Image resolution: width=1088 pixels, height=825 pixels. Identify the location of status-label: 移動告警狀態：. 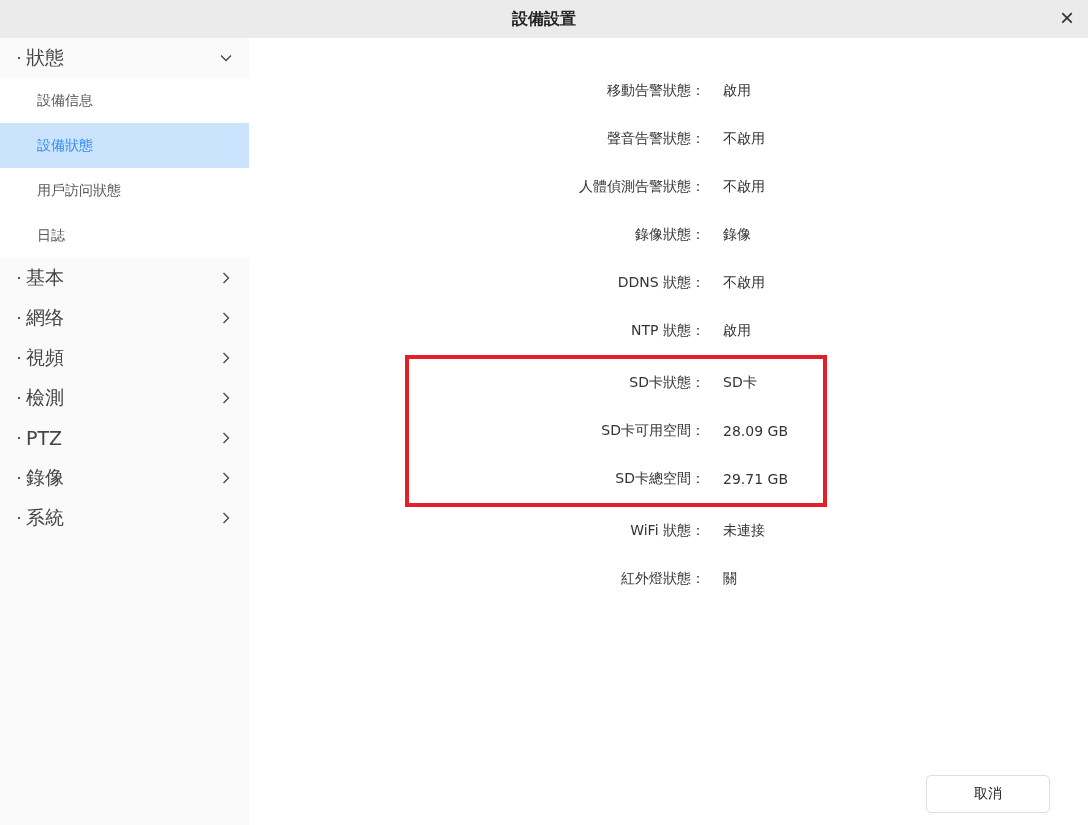
(656, 91).